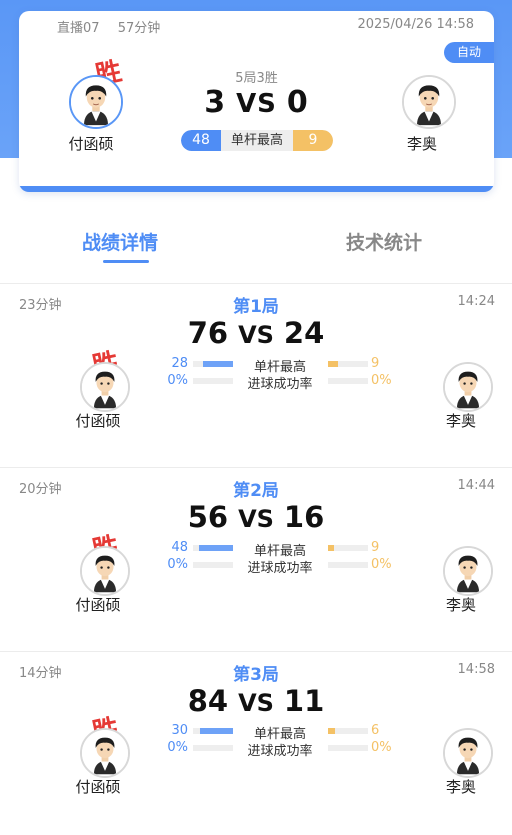 This screenshot has height=835, width=512. Describe the element at coordinates (179, 547) in the screenshot. I see `stat-left-value: 48` at that location.